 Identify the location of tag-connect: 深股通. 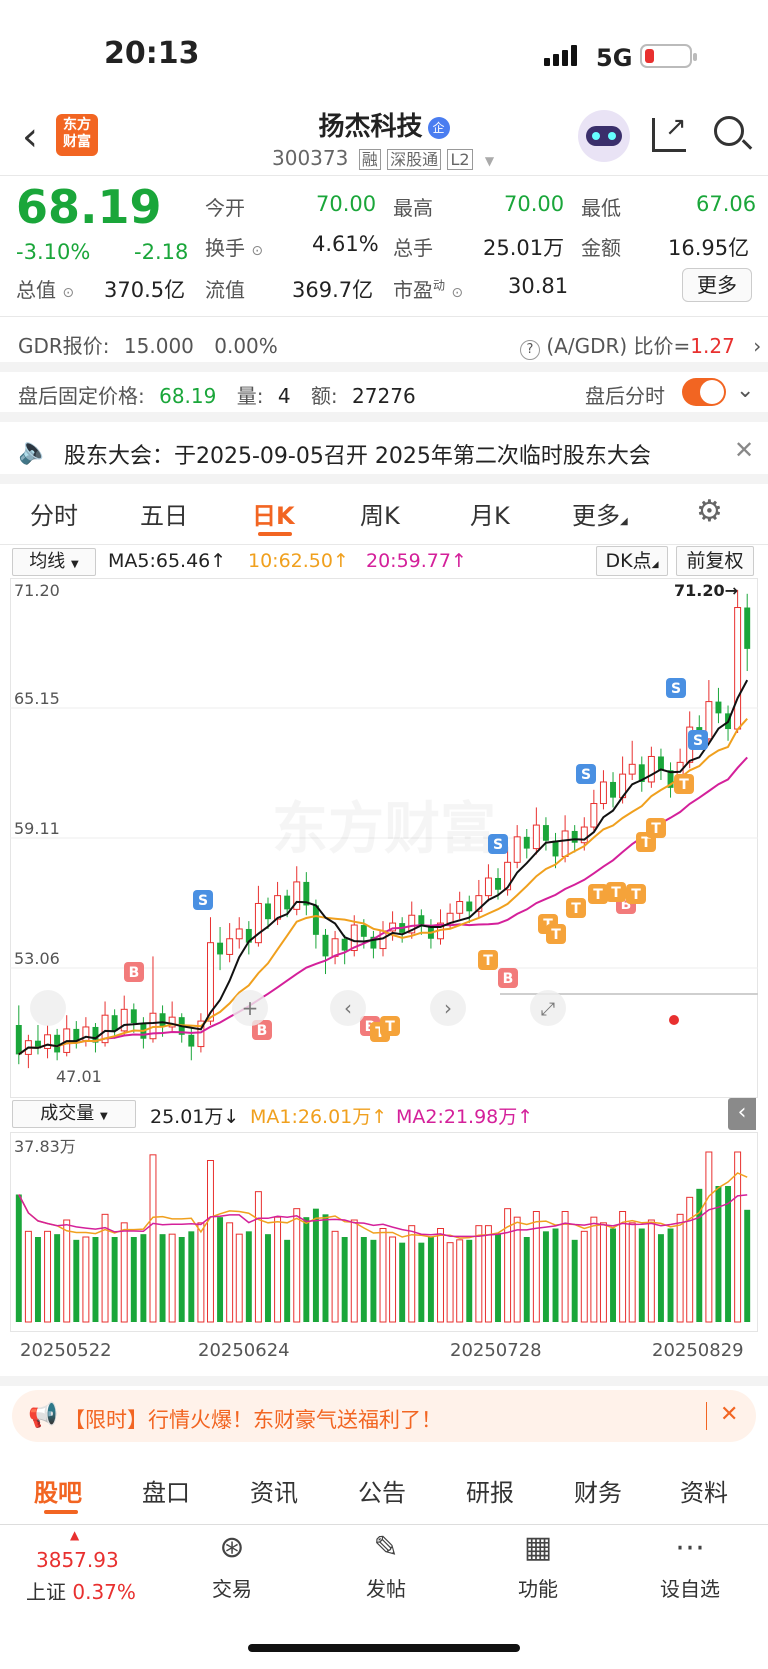
(414, 159).